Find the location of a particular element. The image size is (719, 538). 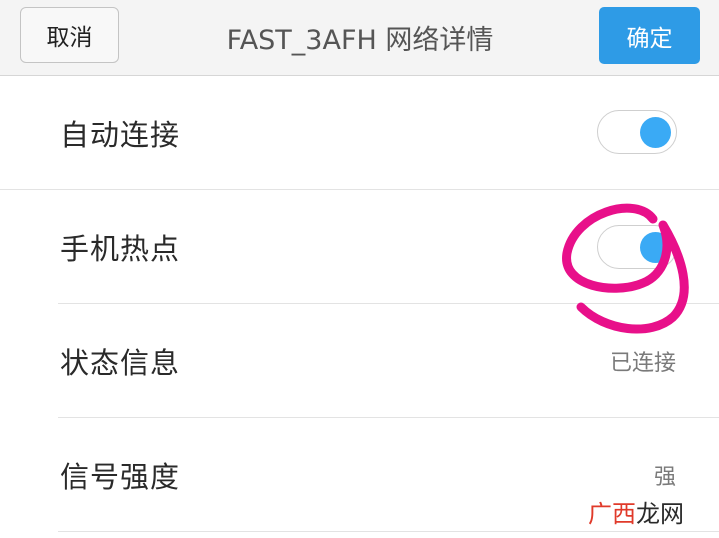

page-title: FAST_3AFH 网络详情 is located at coordinates (360, 40).